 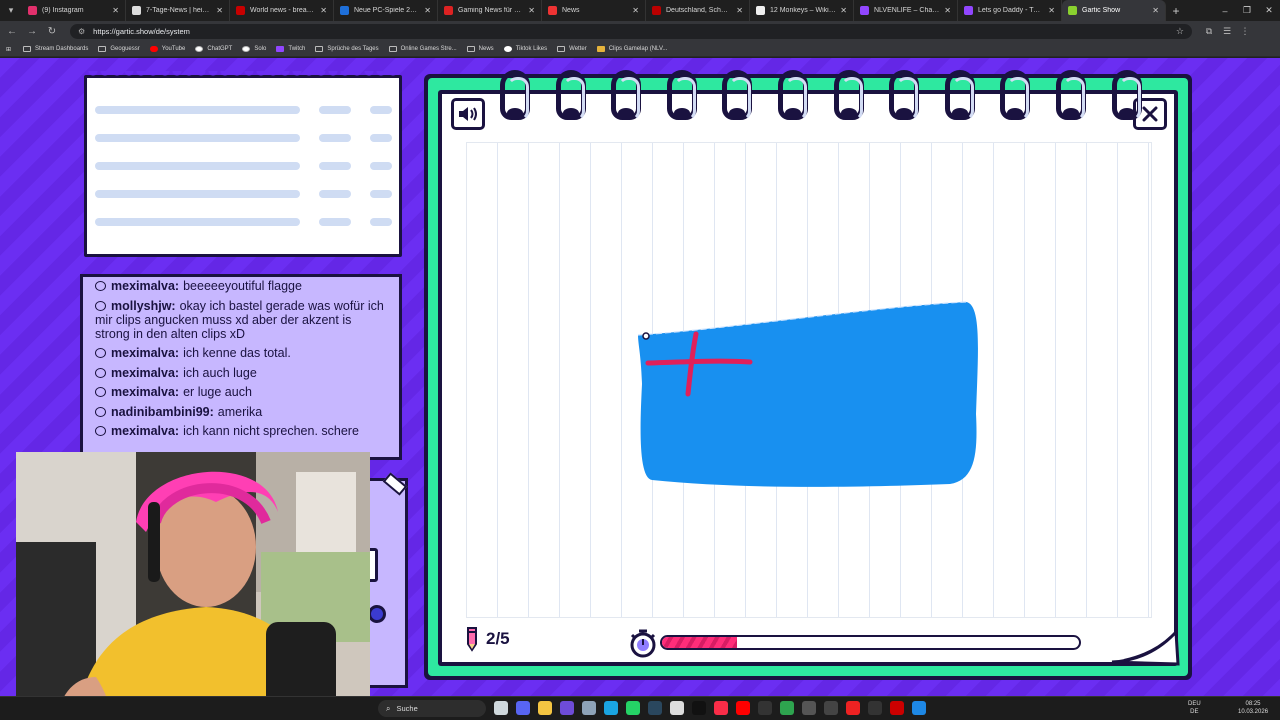 What do you see at coordinates (523, 708) in the screenshot?
I see `discord-icon` at bounding box center [523, 708].